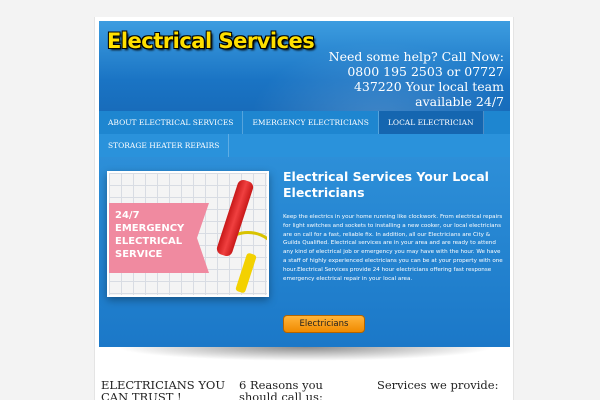  Describe the element at coordinates (150, 235) in the screenshot. I see `banner-text: 24/7 EMERGENCY ELECTRICAL SERVICE` at that location.